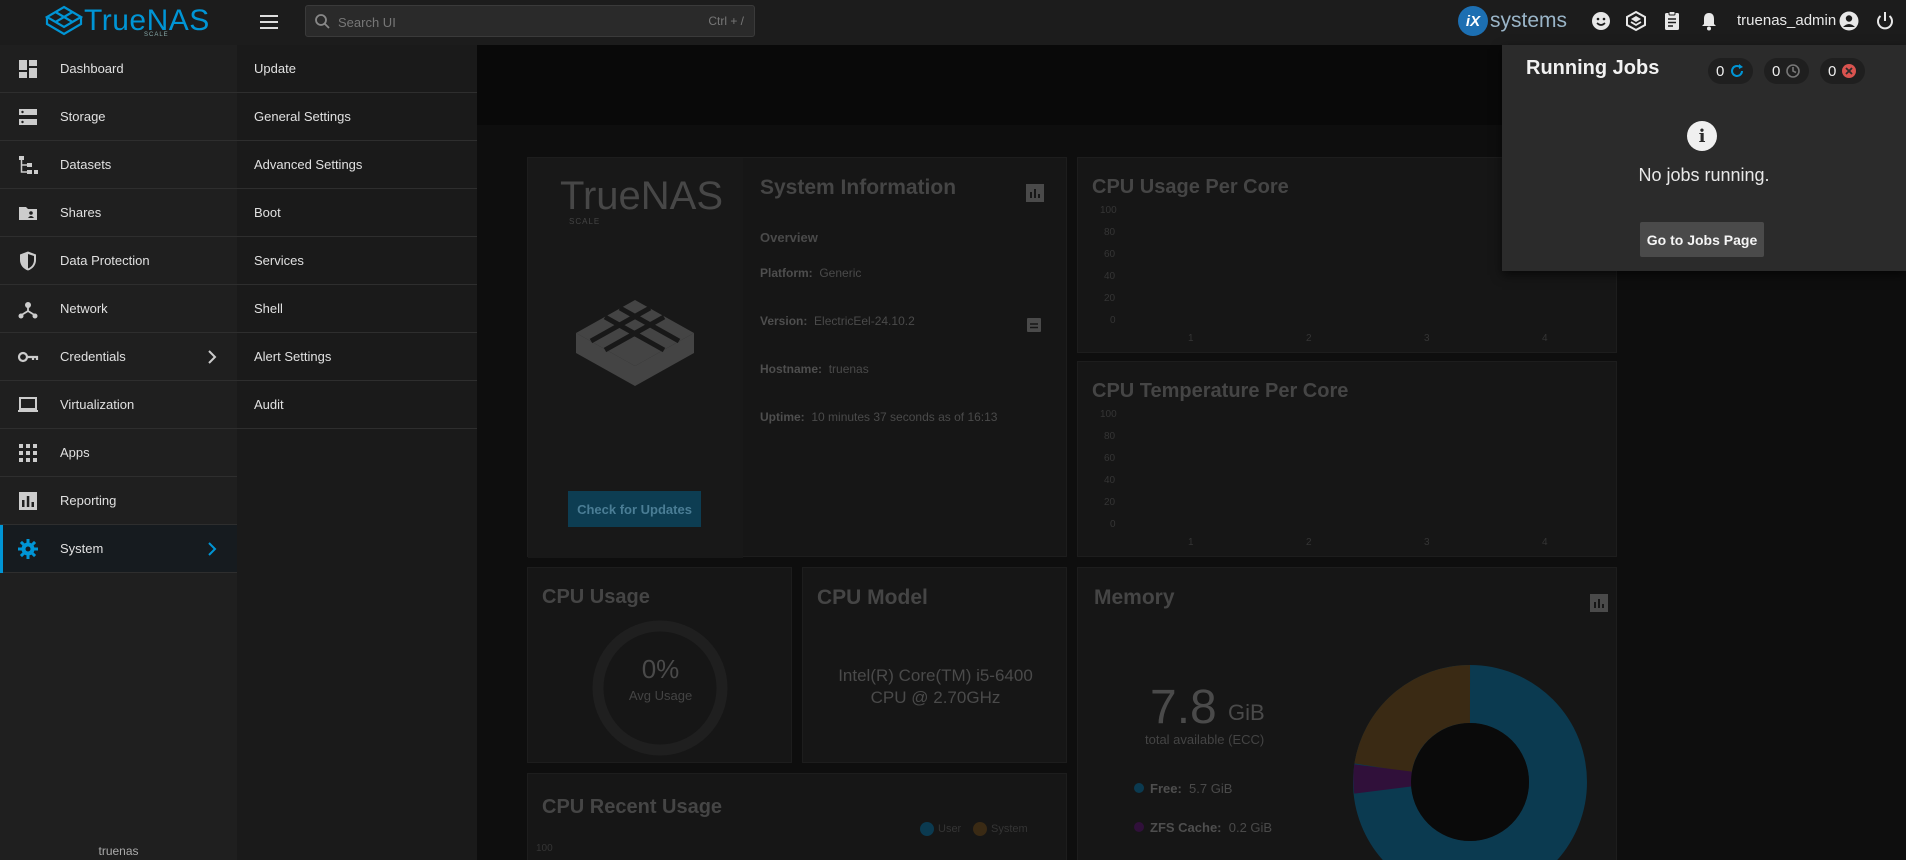  What do you see at coordinates (118, 261) in the screenshot?
I see `sidebar-item-data-protection: Data Protection` at bounding box center [118, 261].